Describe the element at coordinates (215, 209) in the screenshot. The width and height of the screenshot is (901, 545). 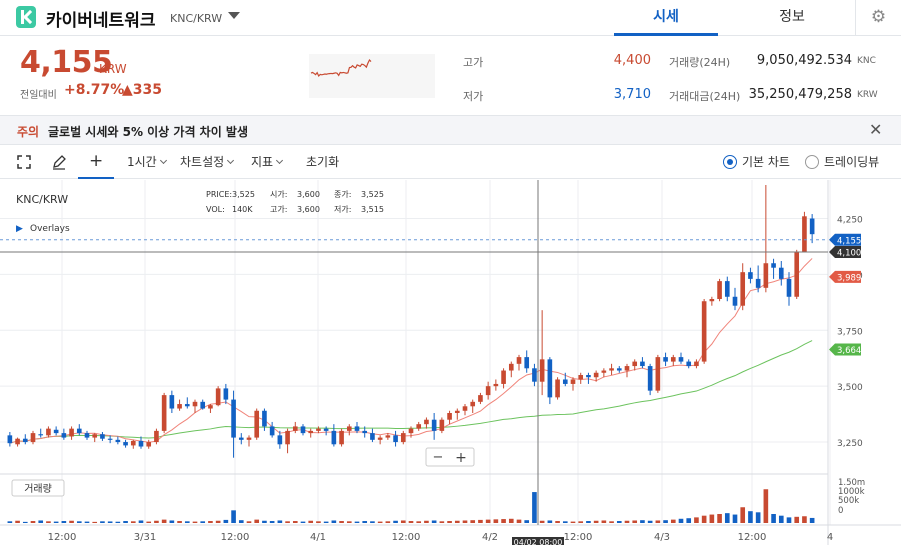
I see `ohlc-label: VOL:` at that location.